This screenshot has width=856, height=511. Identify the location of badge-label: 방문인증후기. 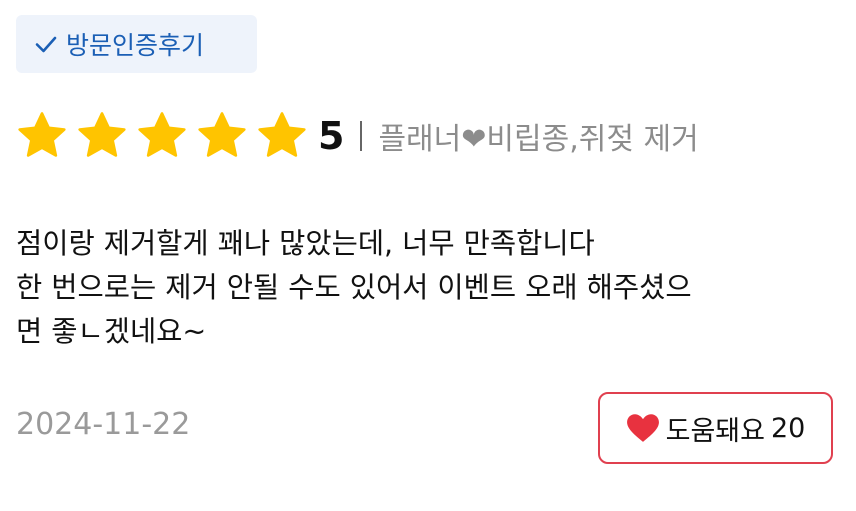
(135, 45).